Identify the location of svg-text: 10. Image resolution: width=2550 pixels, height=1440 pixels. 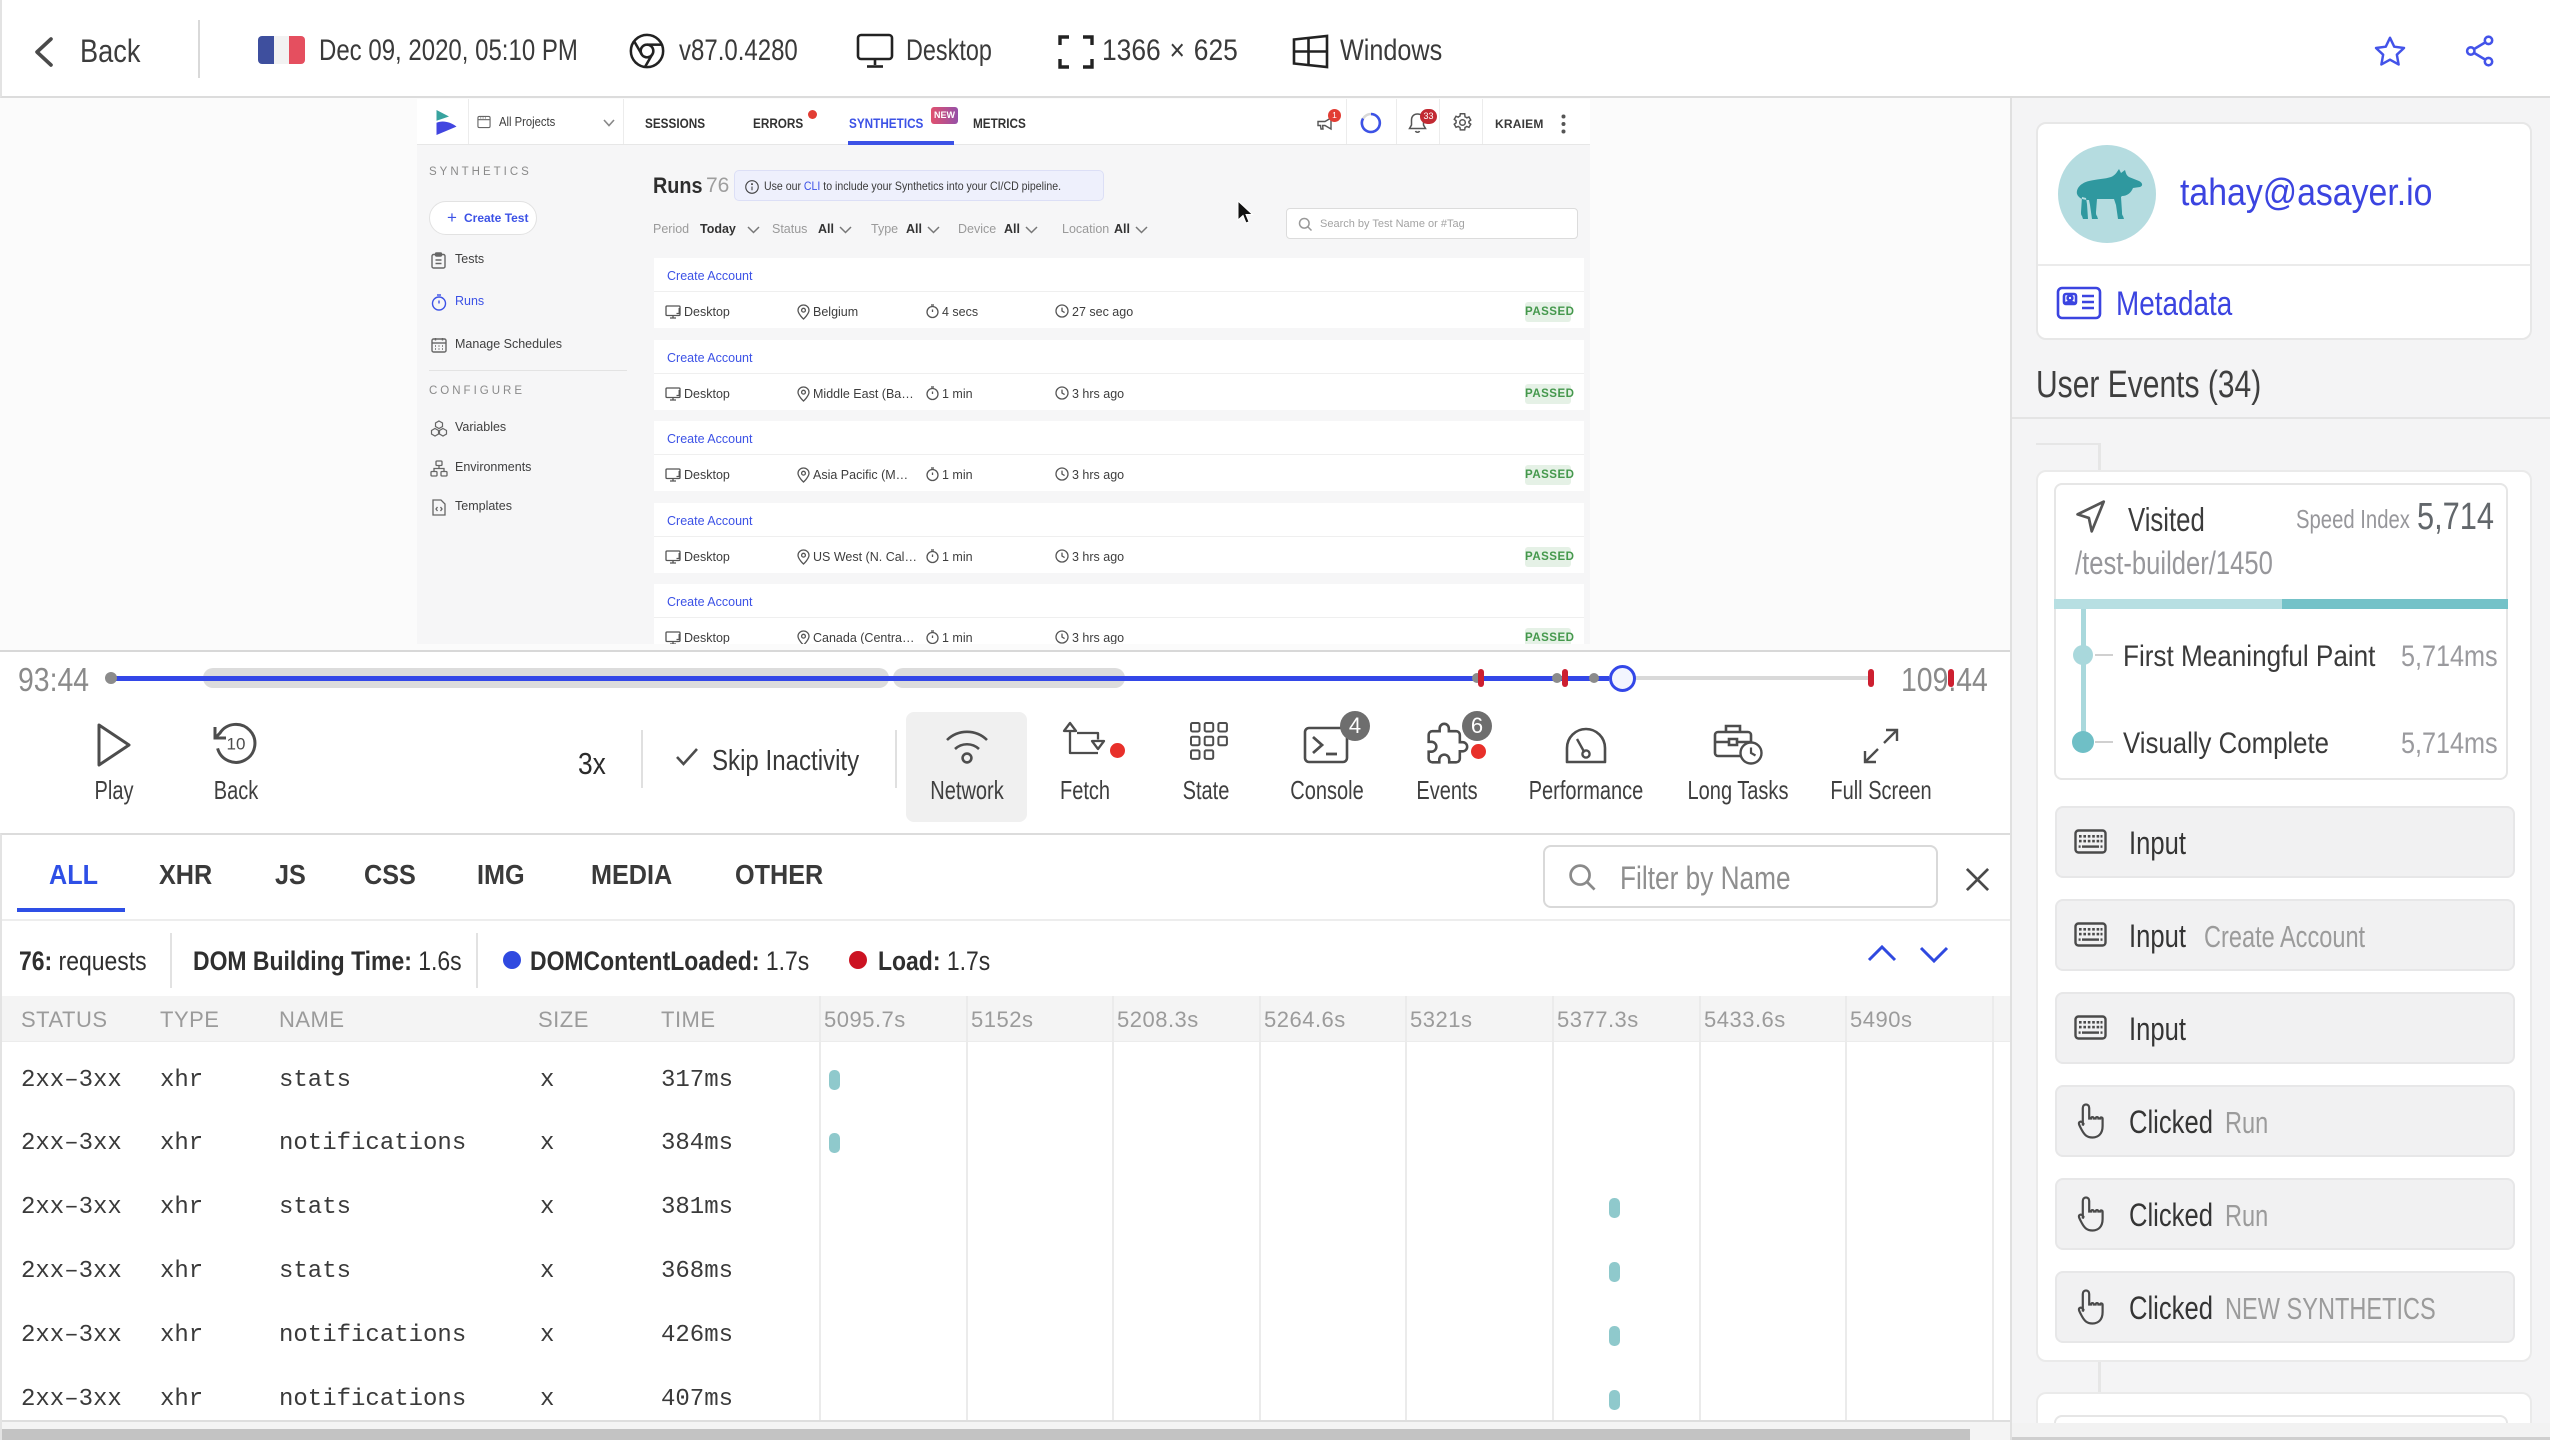
(236, 744).